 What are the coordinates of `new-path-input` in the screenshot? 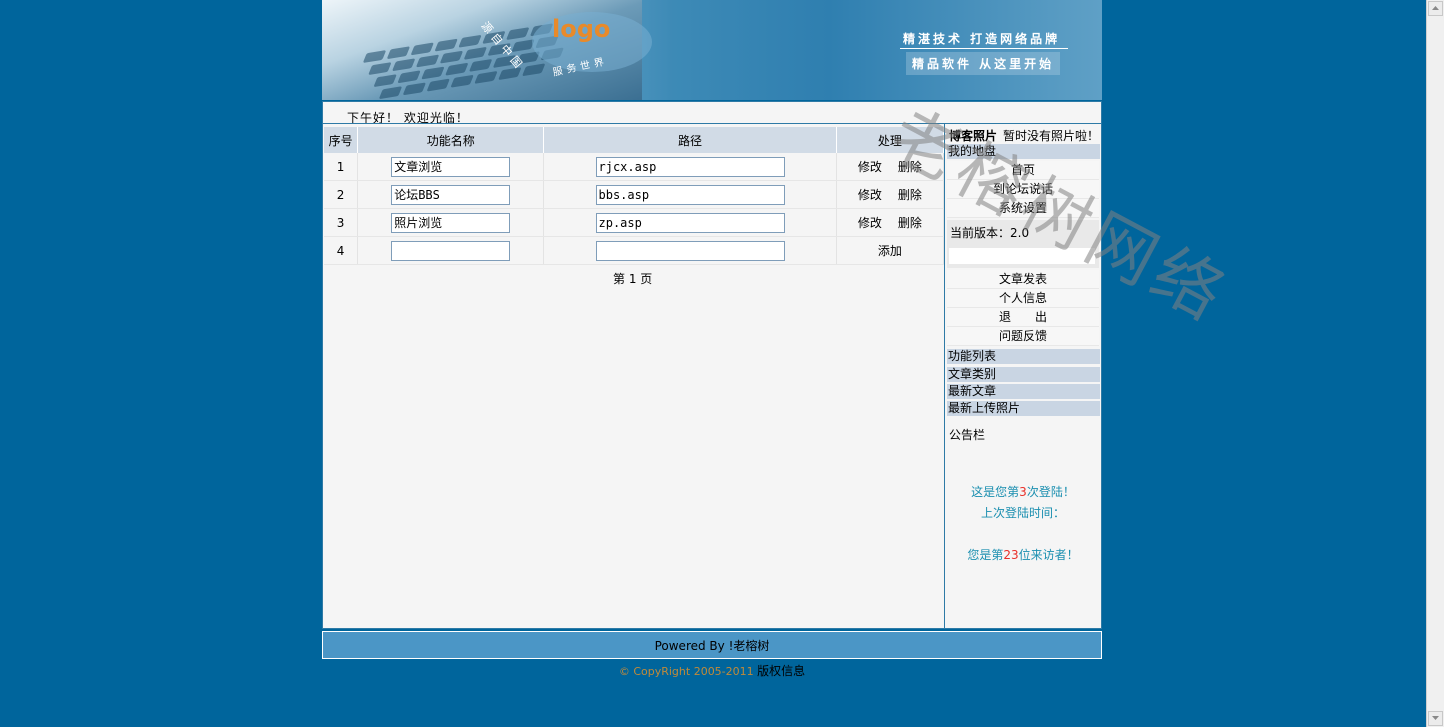 It's located at (690, 250).